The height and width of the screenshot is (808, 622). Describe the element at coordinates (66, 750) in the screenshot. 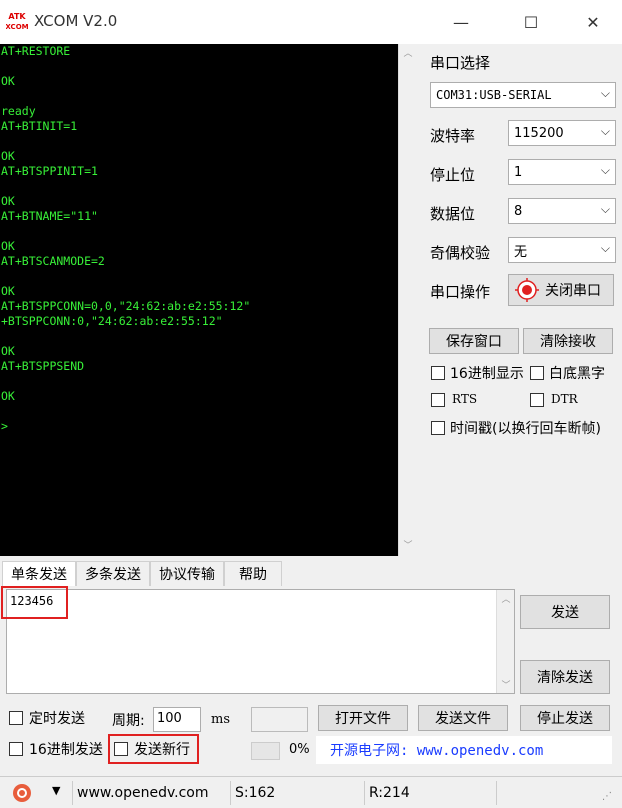

I see `hex-send-label: 16进制发送` at that location.